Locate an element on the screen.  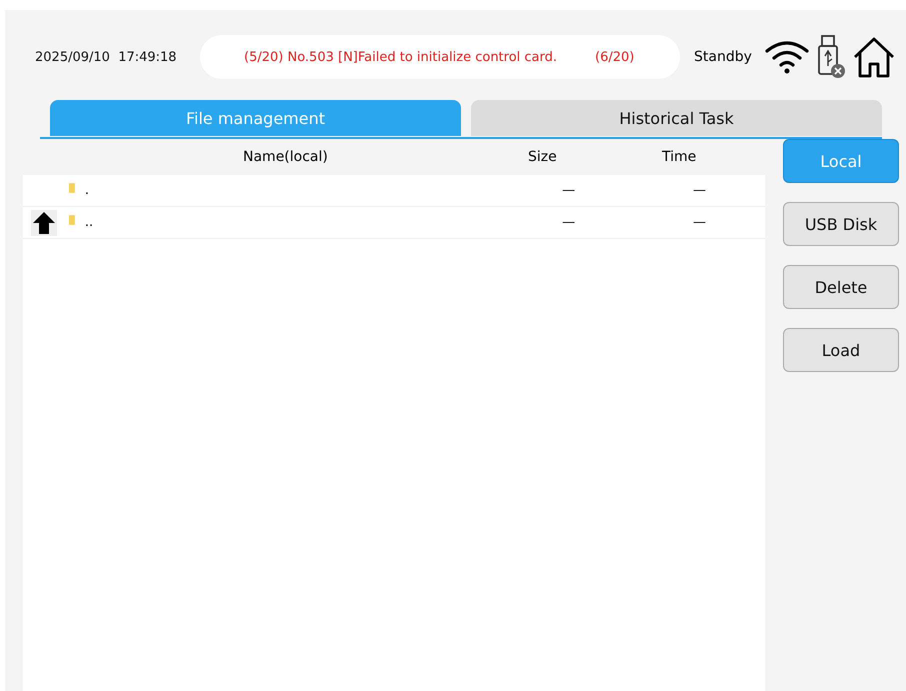
wifi-icon is located at coordinates (787, 57).